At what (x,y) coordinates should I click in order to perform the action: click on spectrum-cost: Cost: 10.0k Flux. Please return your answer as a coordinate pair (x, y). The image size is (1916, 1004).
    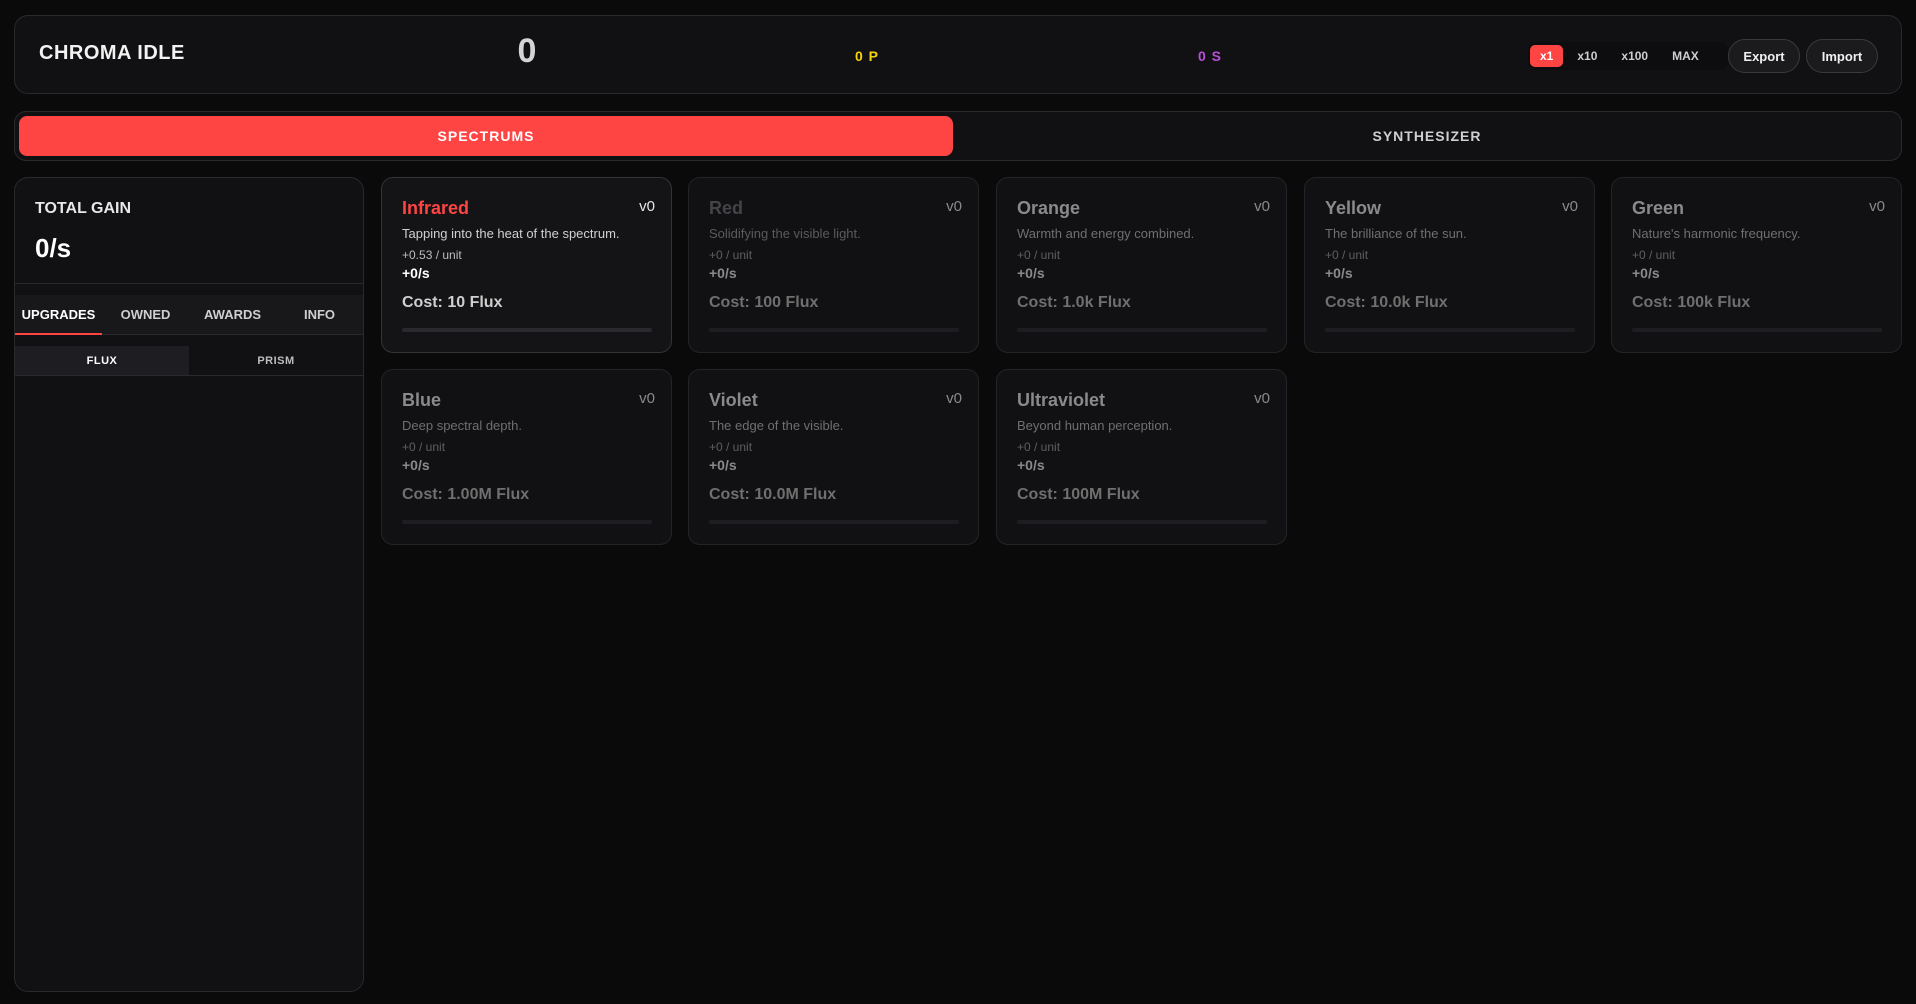
    Looking at the image, I should click on (1386, 302).